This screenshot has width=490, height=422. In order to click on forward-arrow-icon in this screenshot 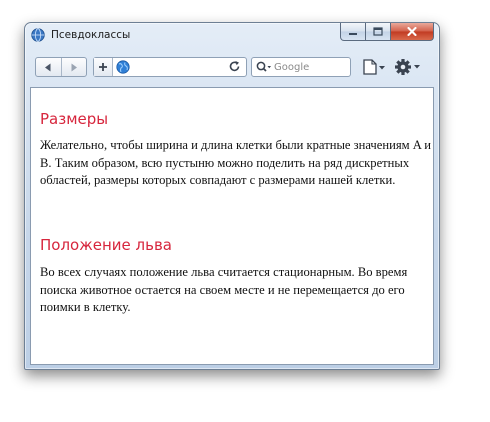, I will do `click(74, 67)`.